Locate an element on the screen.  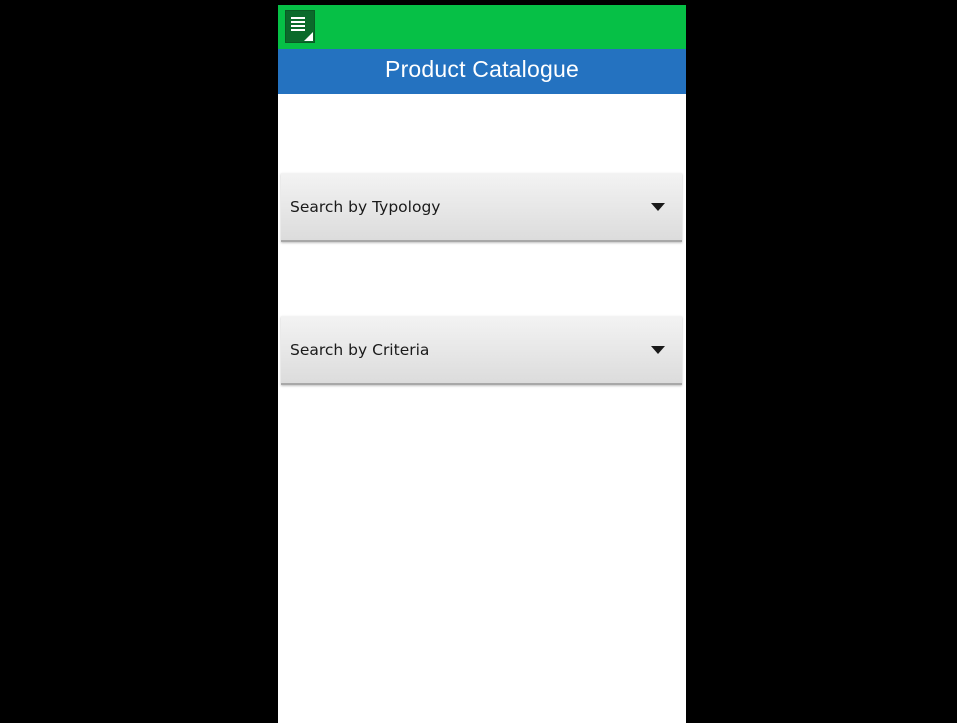
page-title: Product Catalogue is located at coordinates (482, 69).